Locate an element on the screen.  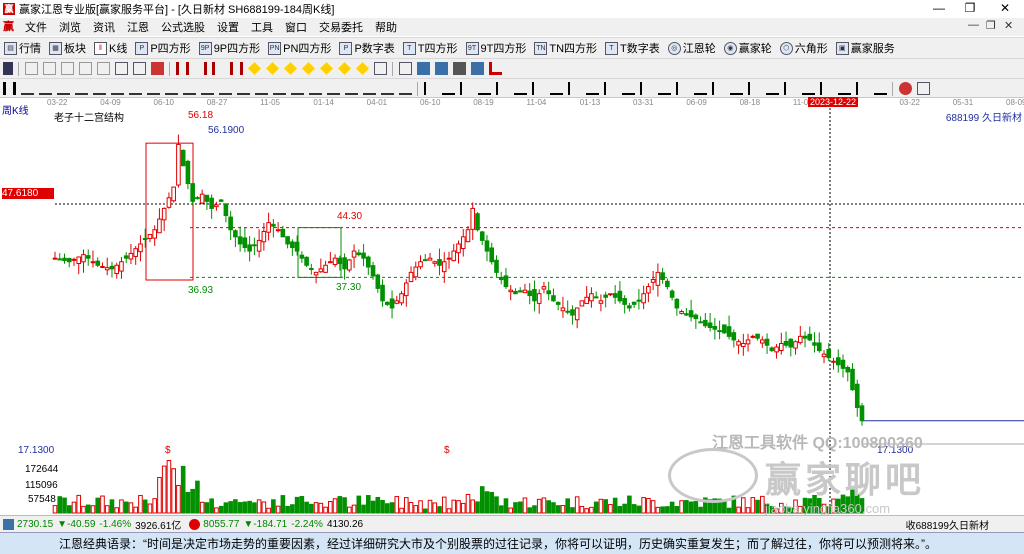
9p-square-button: 9P 9P四方形 is located at coordinates (229, 48).